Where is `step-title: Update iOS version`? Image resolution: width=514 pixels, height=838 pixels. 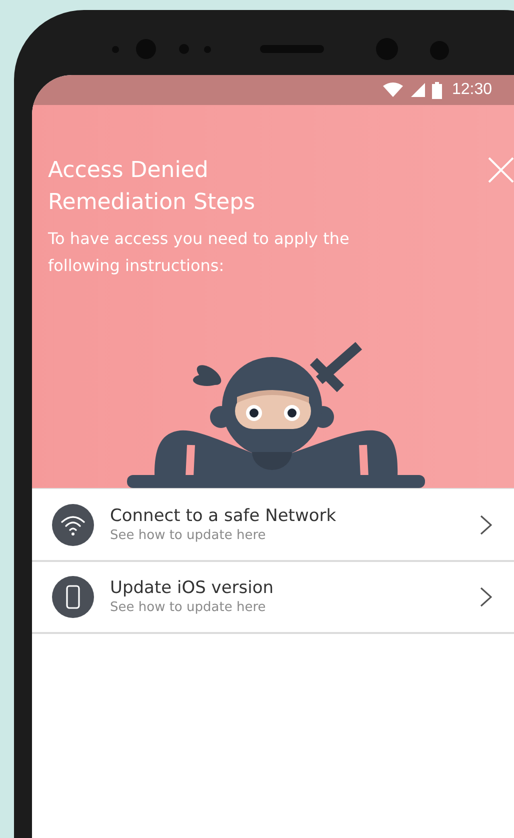
step-title: Update iOS version is located at coordinates (192, 588).